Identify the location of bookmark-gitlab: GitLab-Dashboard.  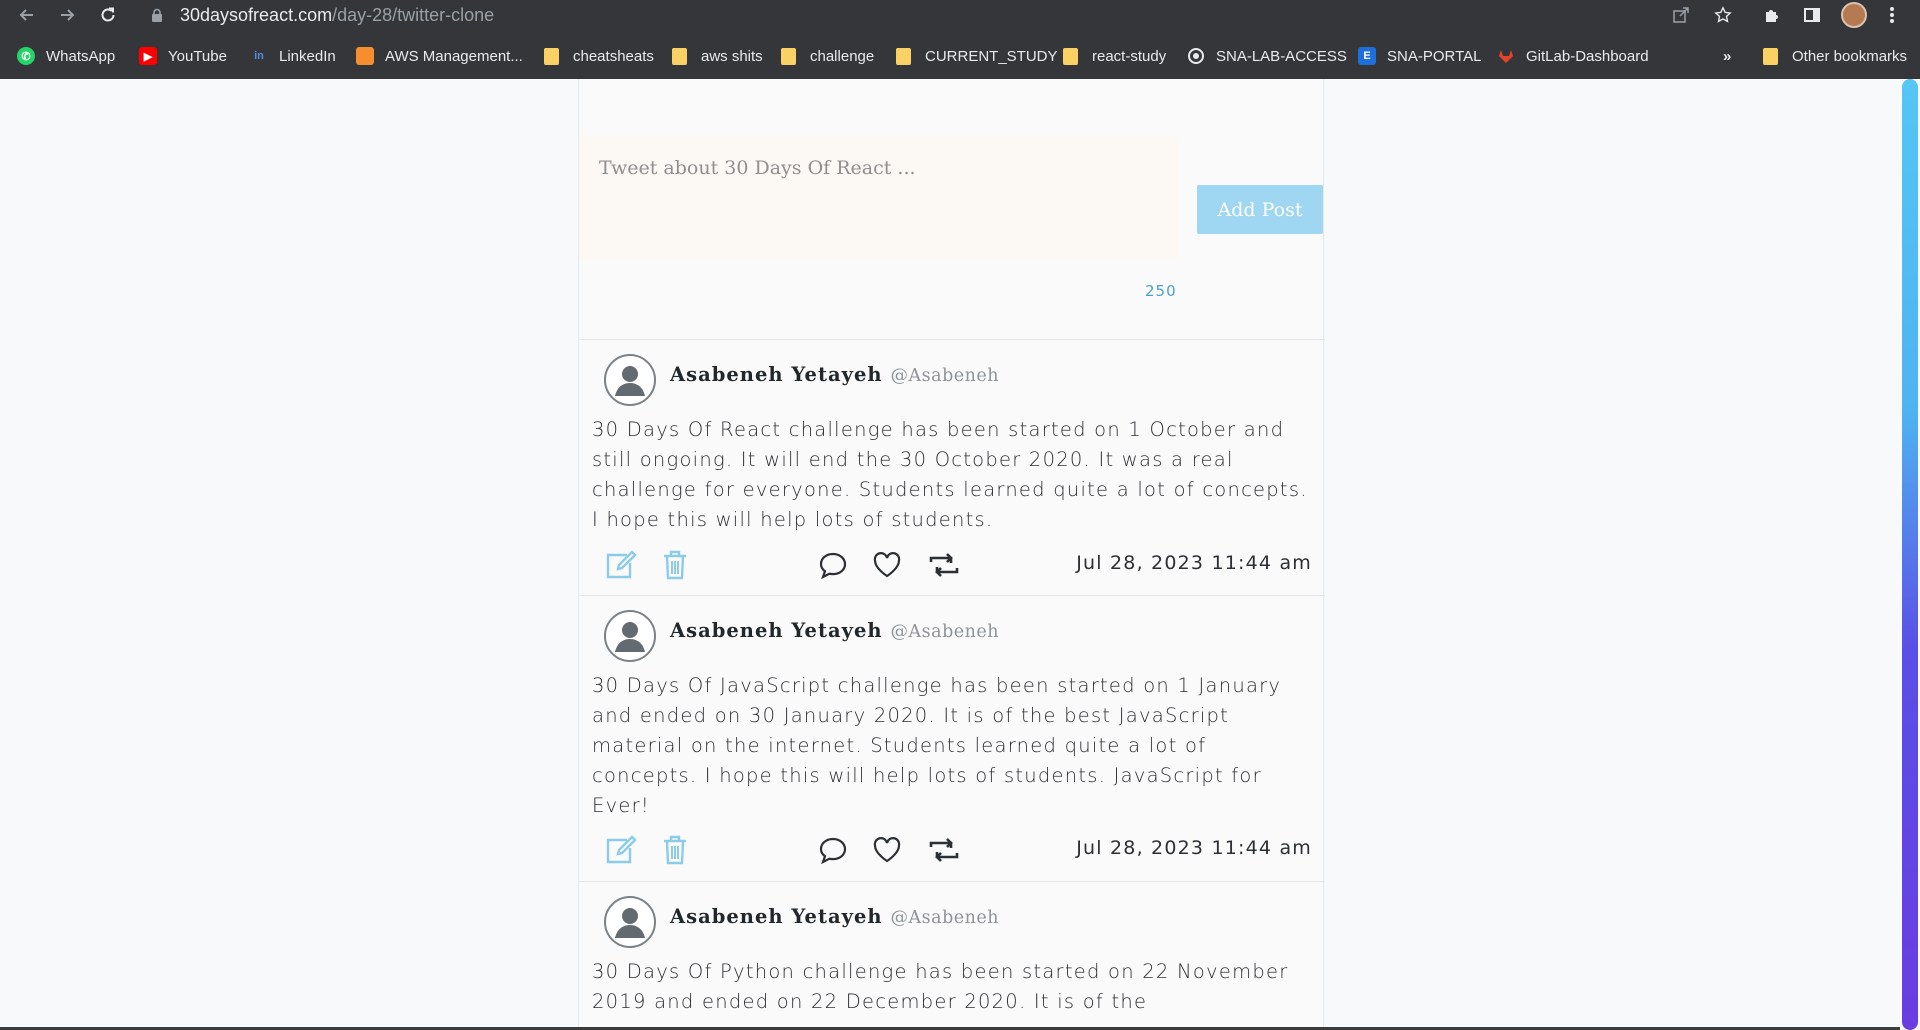
(1573, 56).